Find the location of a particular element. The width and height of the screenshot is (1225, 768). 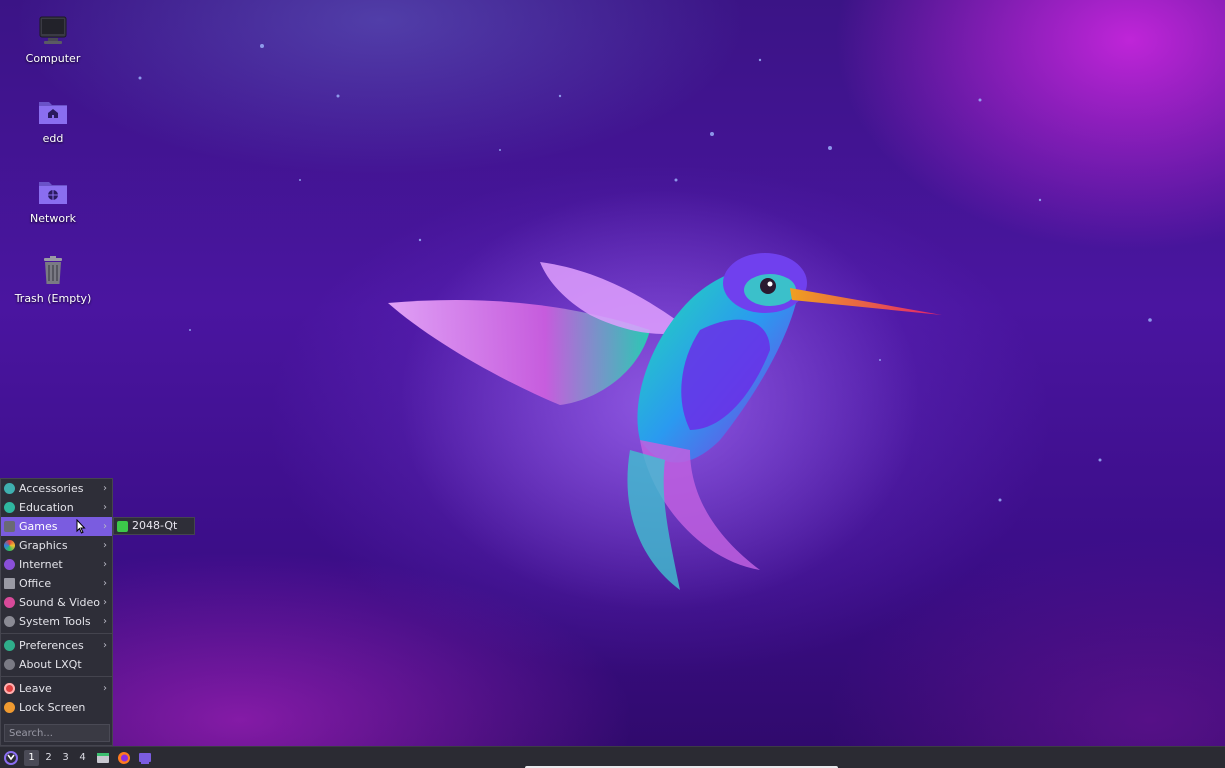

menu-search-input is located at coordinates (57, 733).